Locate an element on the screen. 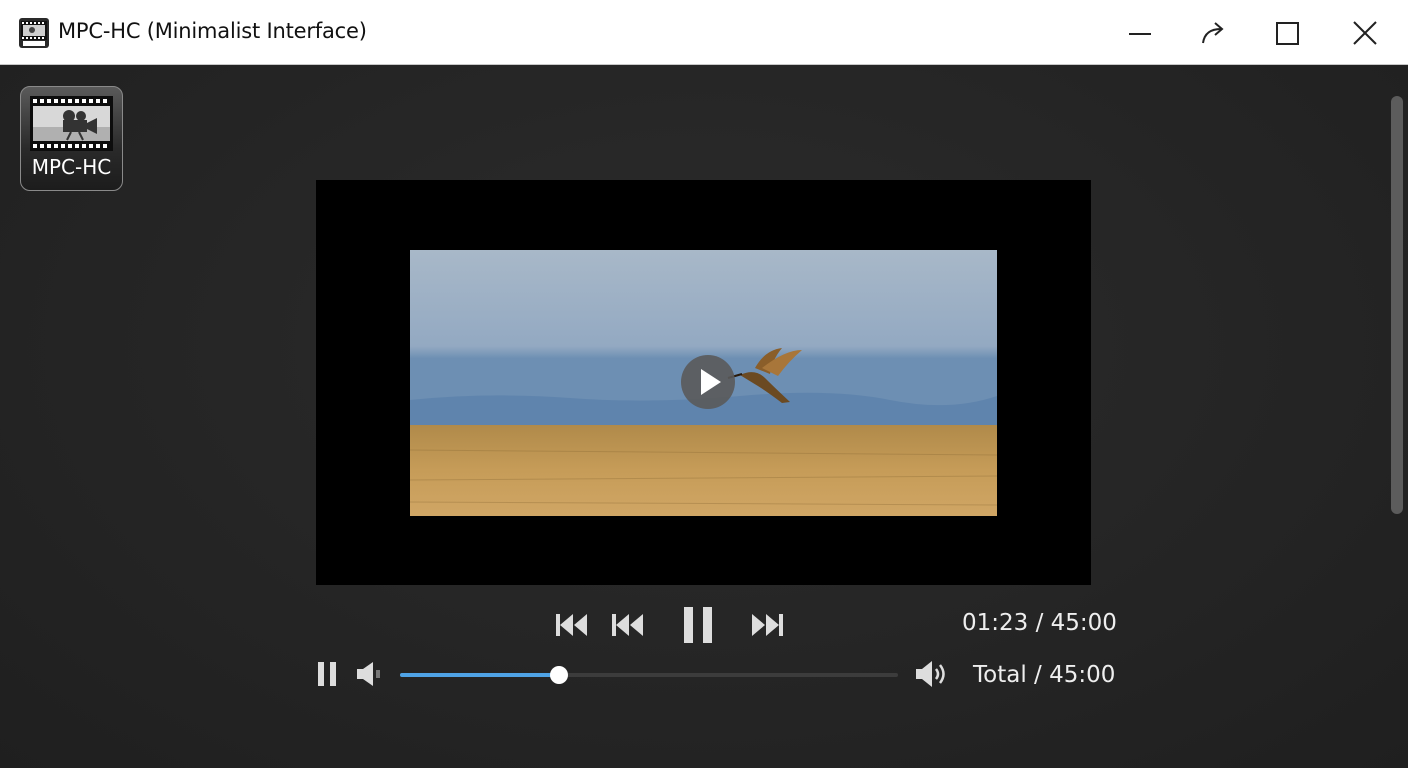 The height and width of the screenshot is (768, 1408). pause-button is located at coordinates (699, 625).